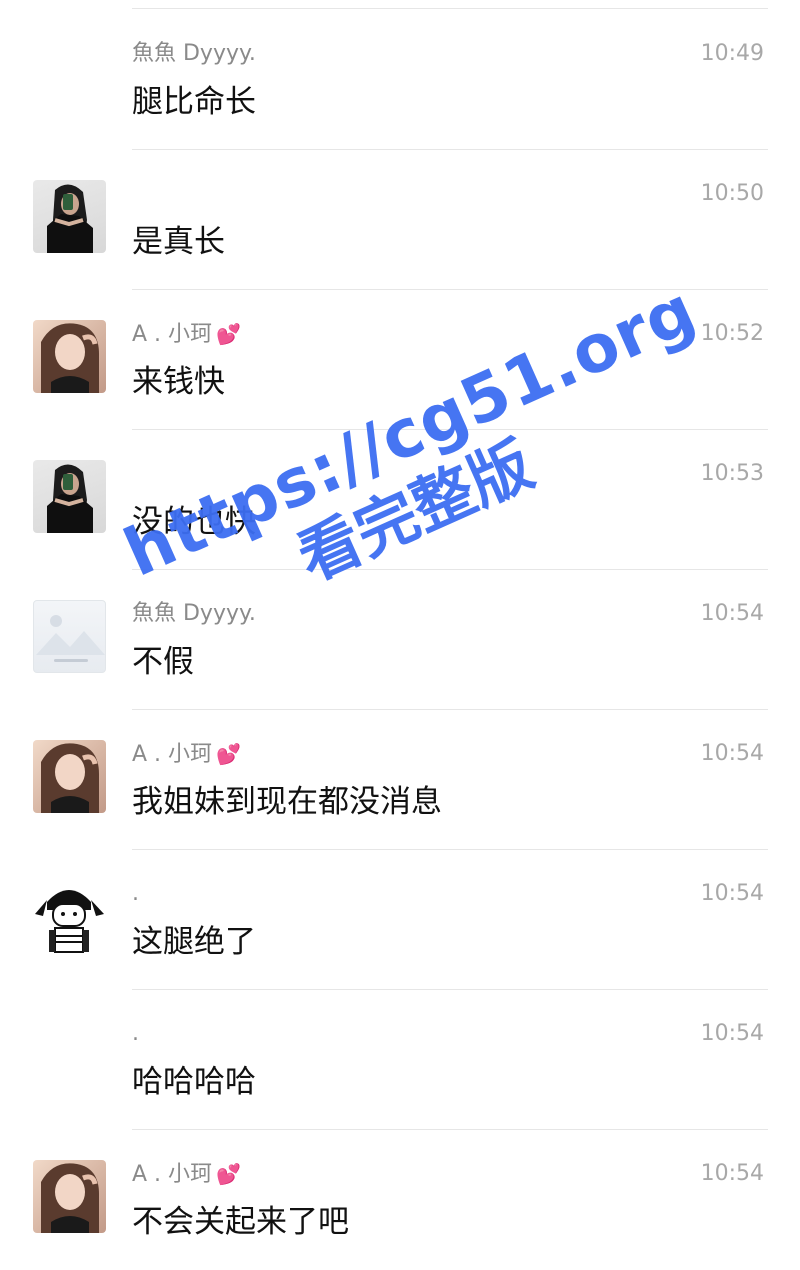  What do you see at coordinates (732, 193) in the screenshot?
I see `timestamp: 10:50` at bounding box center [732, 193].